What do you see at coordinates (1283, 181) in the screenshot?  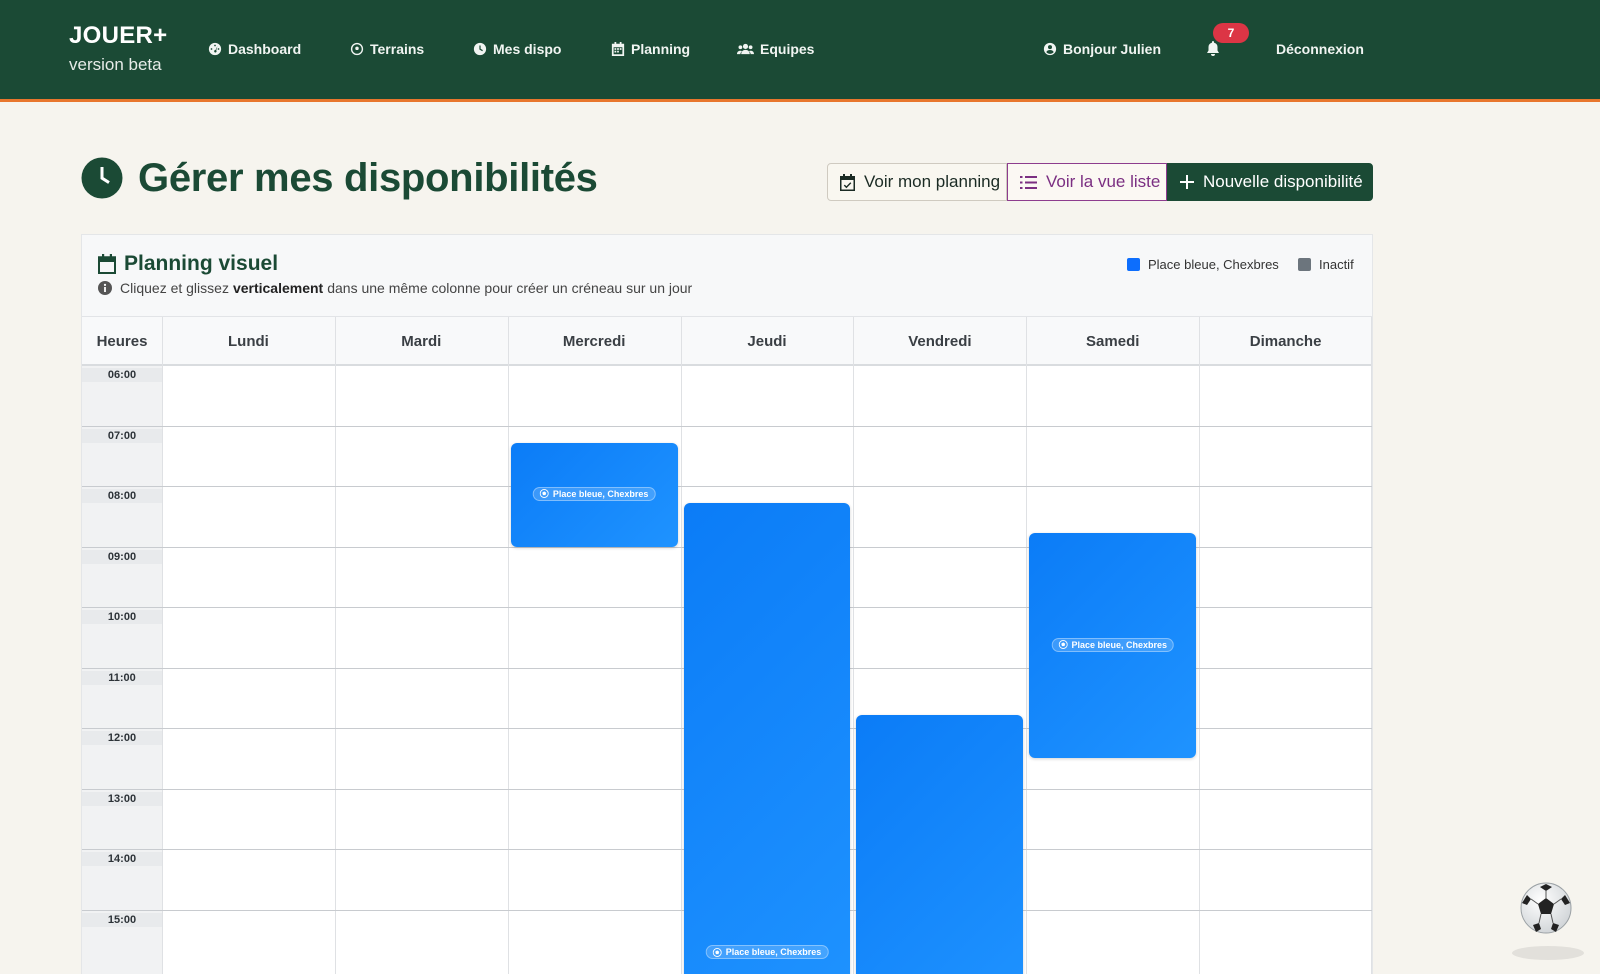 I see `new-availability-label: Nouvelle disponibilité` at bounding box center [1283, 181].